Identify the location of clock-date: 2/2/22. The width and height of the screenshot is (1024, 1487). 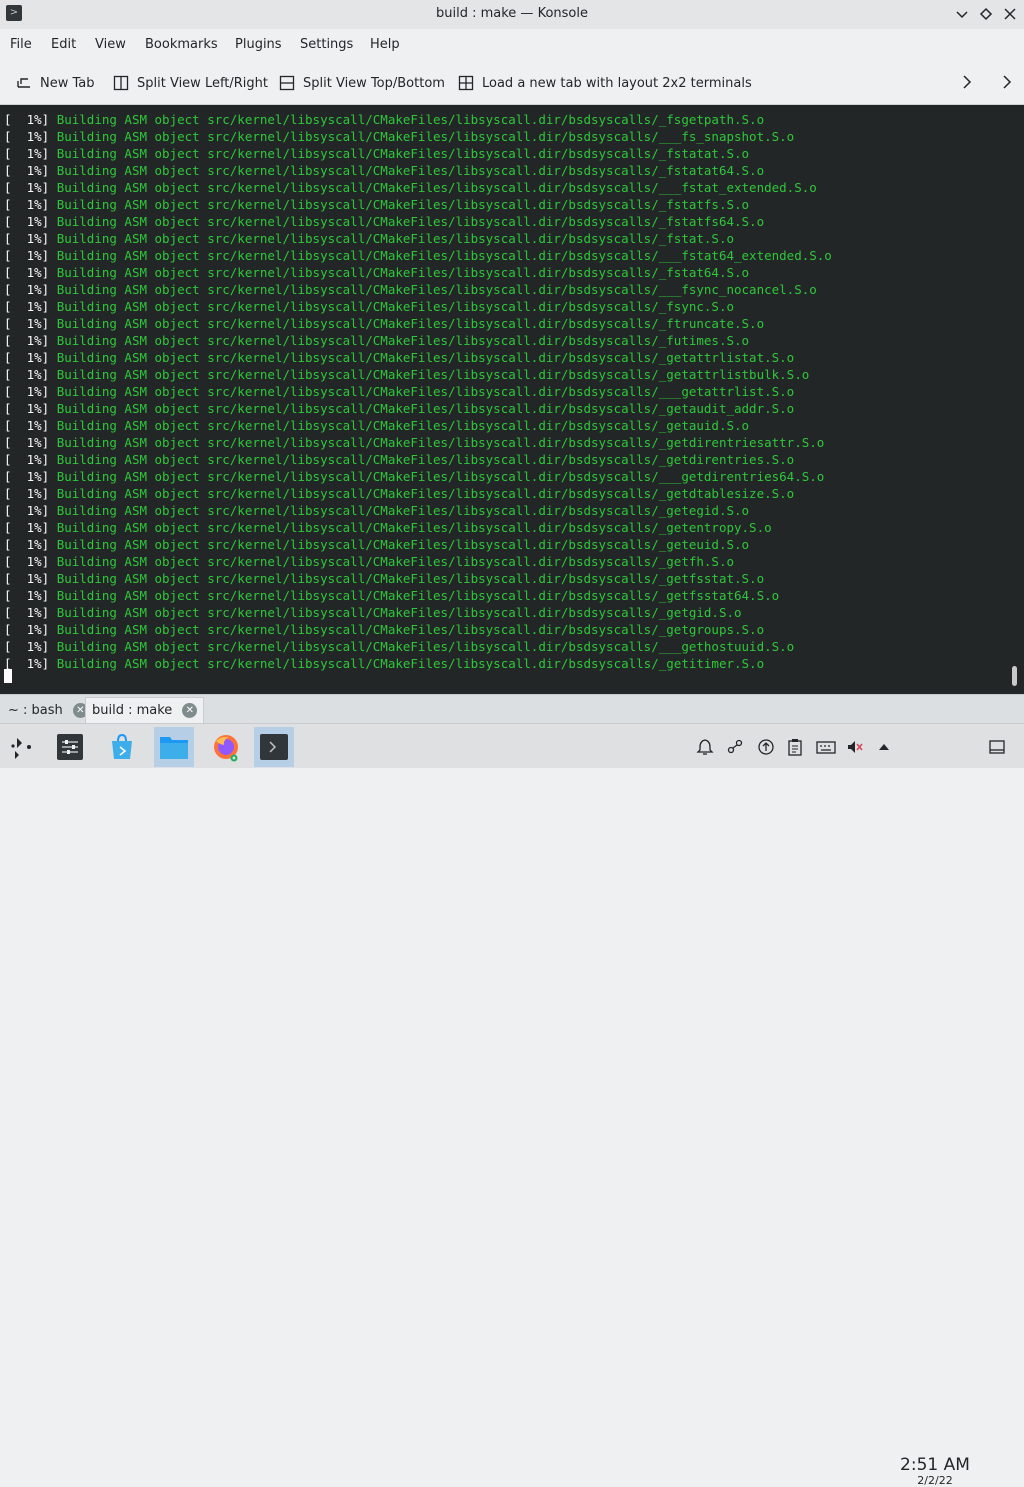
(935, 1480).